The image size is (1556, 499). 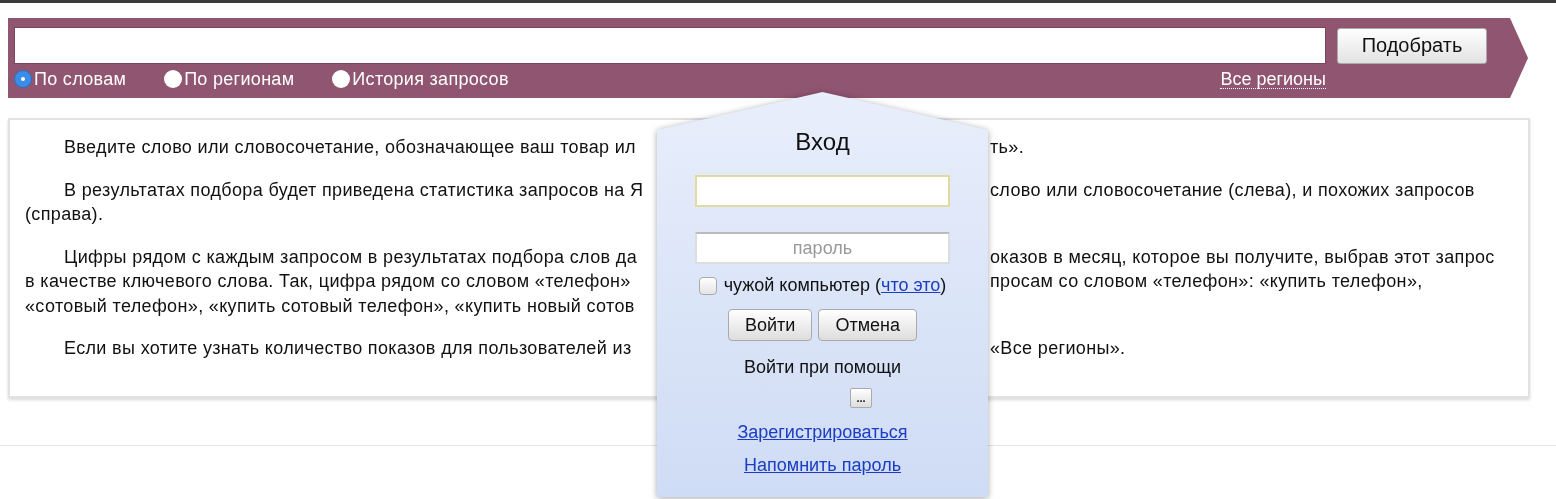 What do you see at coordinates (822, 465) in the screenshot?
I see `remind-password-link: Напомнить пароль` at bounding box center [822, 465].